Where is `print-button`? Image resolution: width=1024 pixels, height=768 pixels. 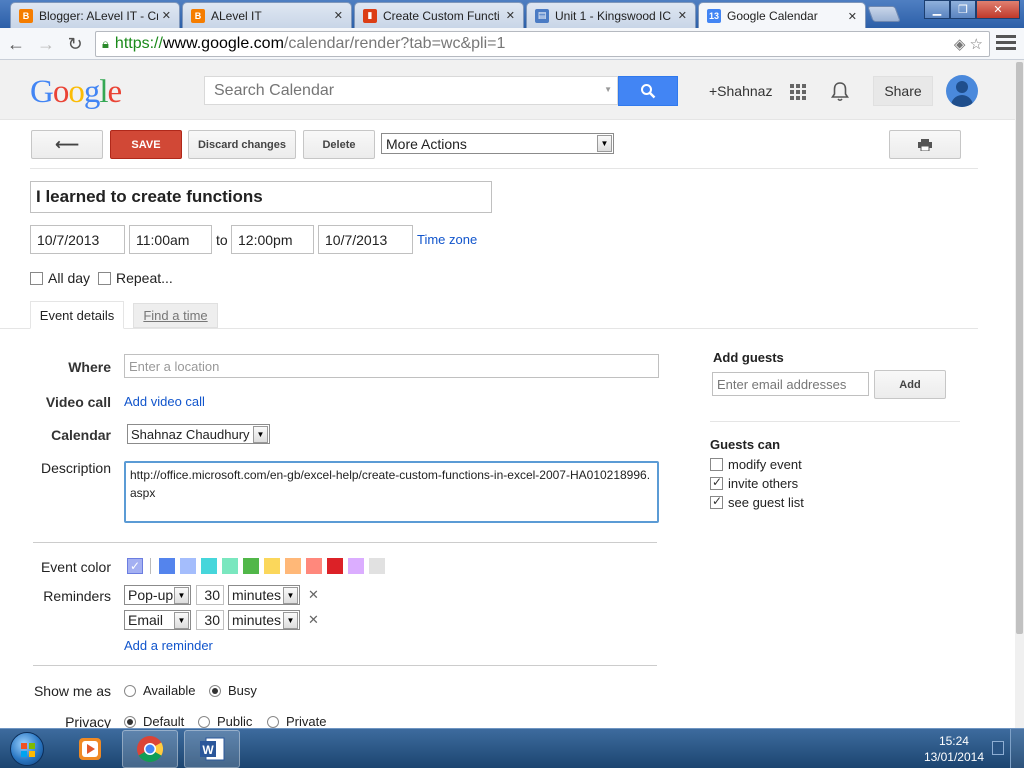
print-button is located at coordinates (925, 144).